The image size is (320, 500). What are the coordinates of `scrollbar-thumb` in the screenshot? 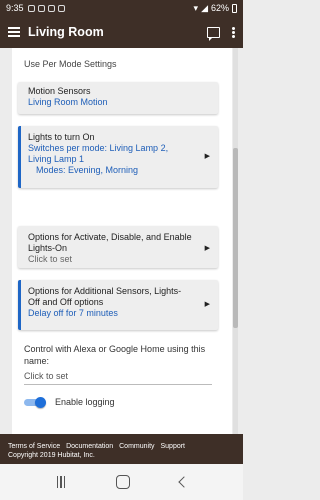 It's located at (235, 238).